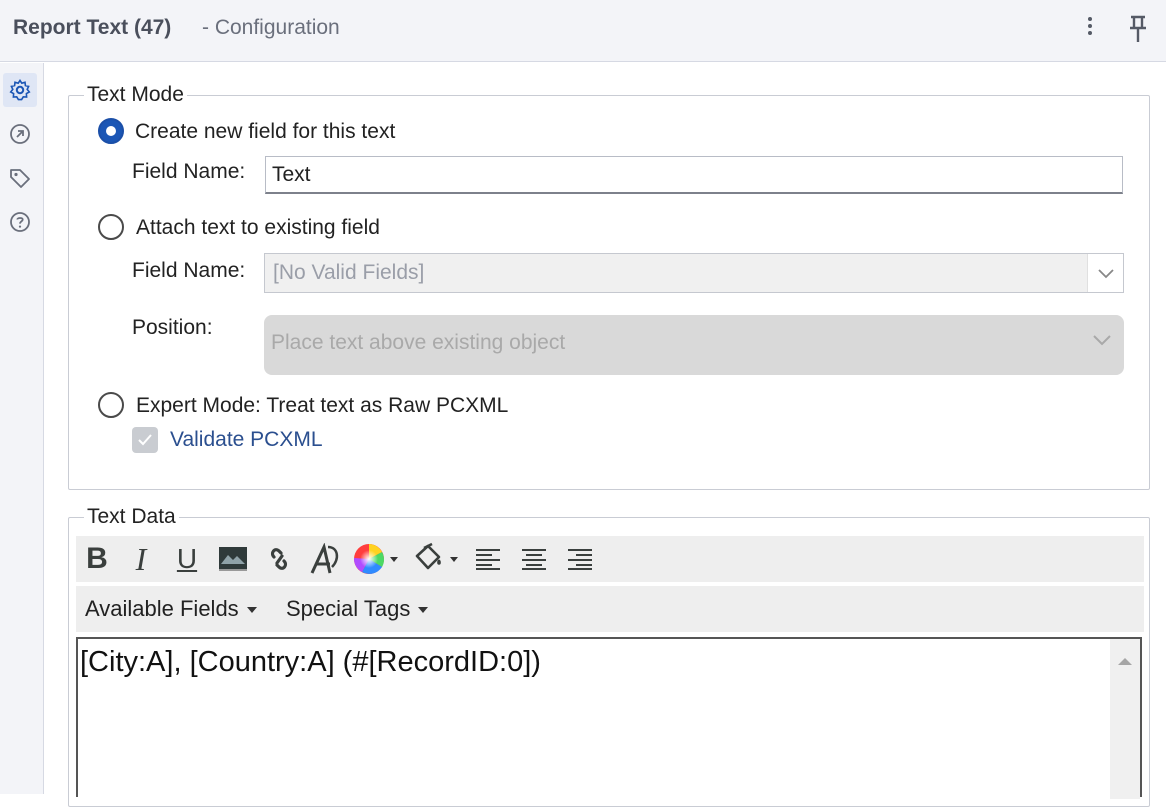 Image resolution: width=1166 pixels, height=807 pixels. Describe the element at coordinates (436, 559) in the screenshot. I see `fill-color-icon` at that location.